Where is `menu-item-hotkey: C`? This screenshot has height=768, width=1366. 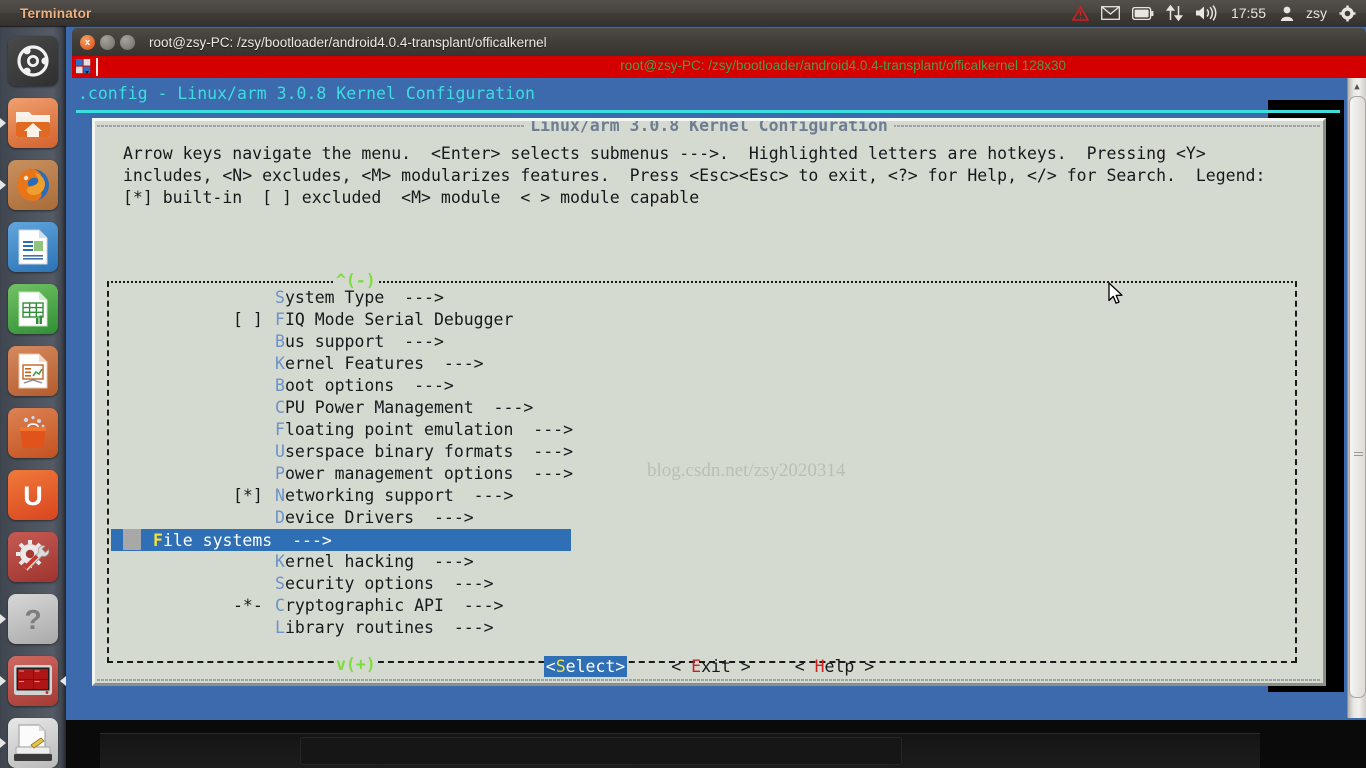
menu-item-hotkey: C is located at coordinates (280, 605).